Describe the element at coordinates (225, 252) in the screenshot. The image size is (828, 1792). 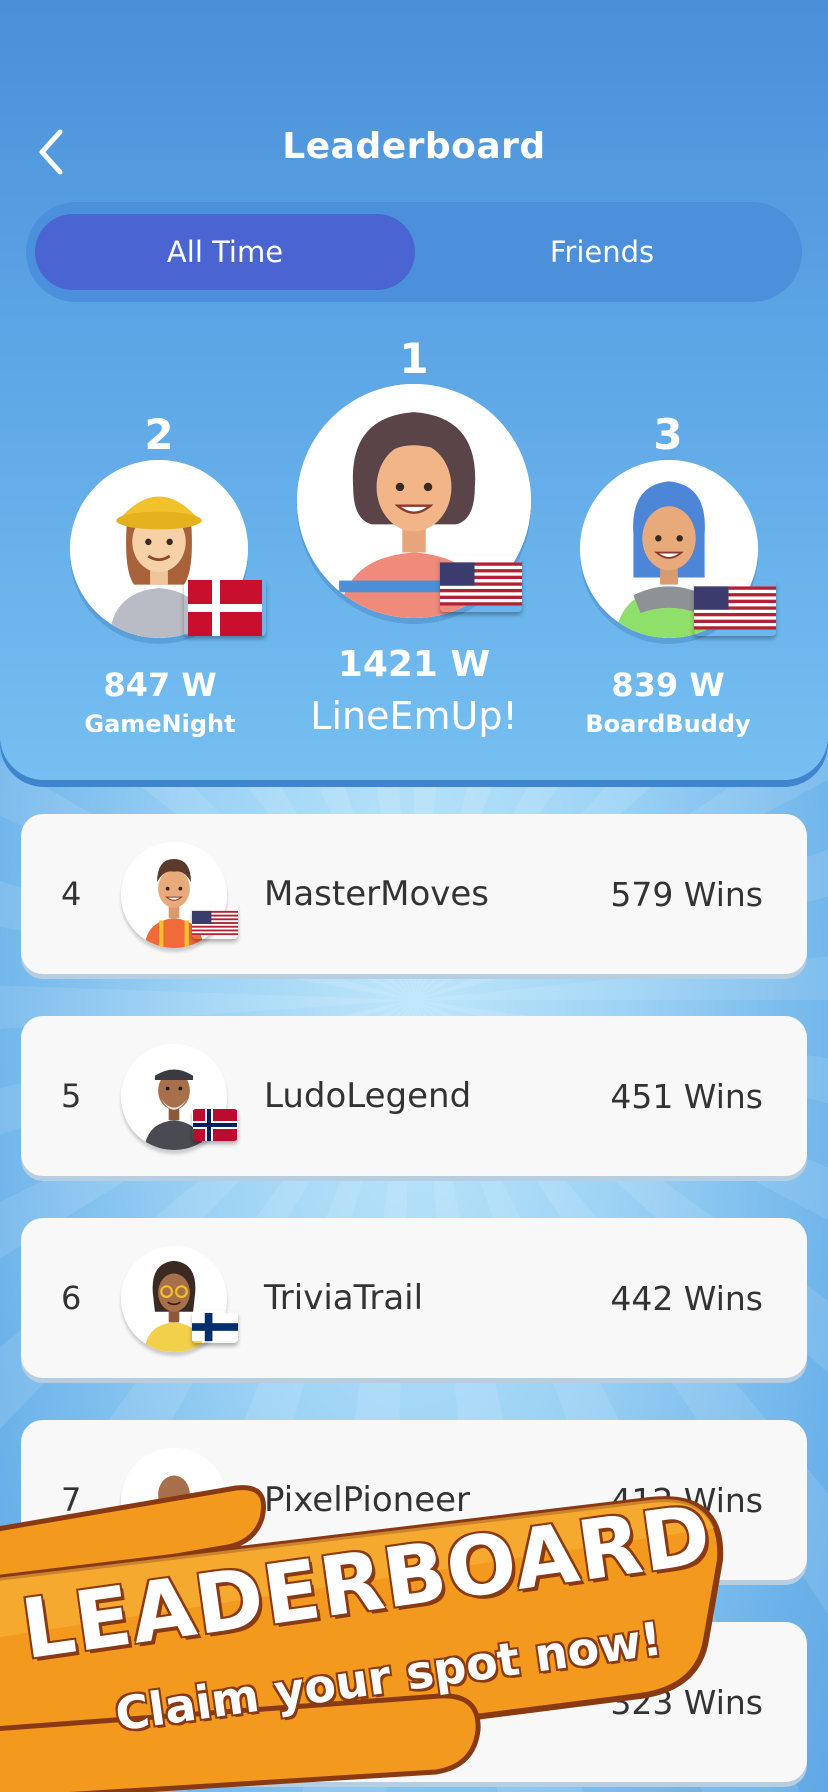
I see `tab-all-time: All Time` at that location.